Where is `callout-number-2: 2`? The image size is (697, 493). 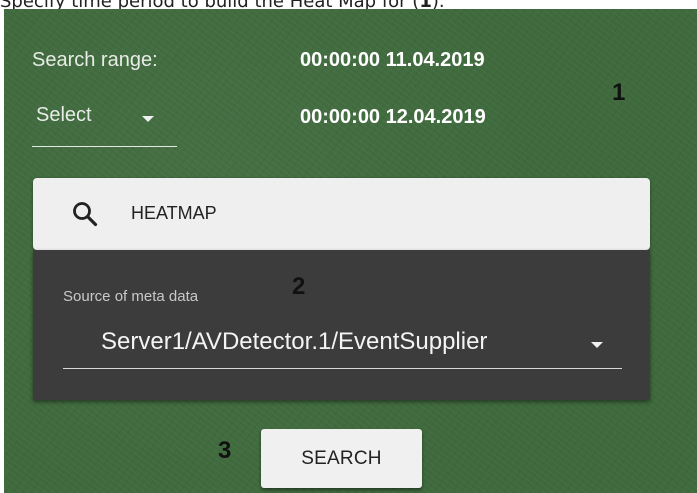
callout-number-2: 2 is located at coordinates (299, 286).